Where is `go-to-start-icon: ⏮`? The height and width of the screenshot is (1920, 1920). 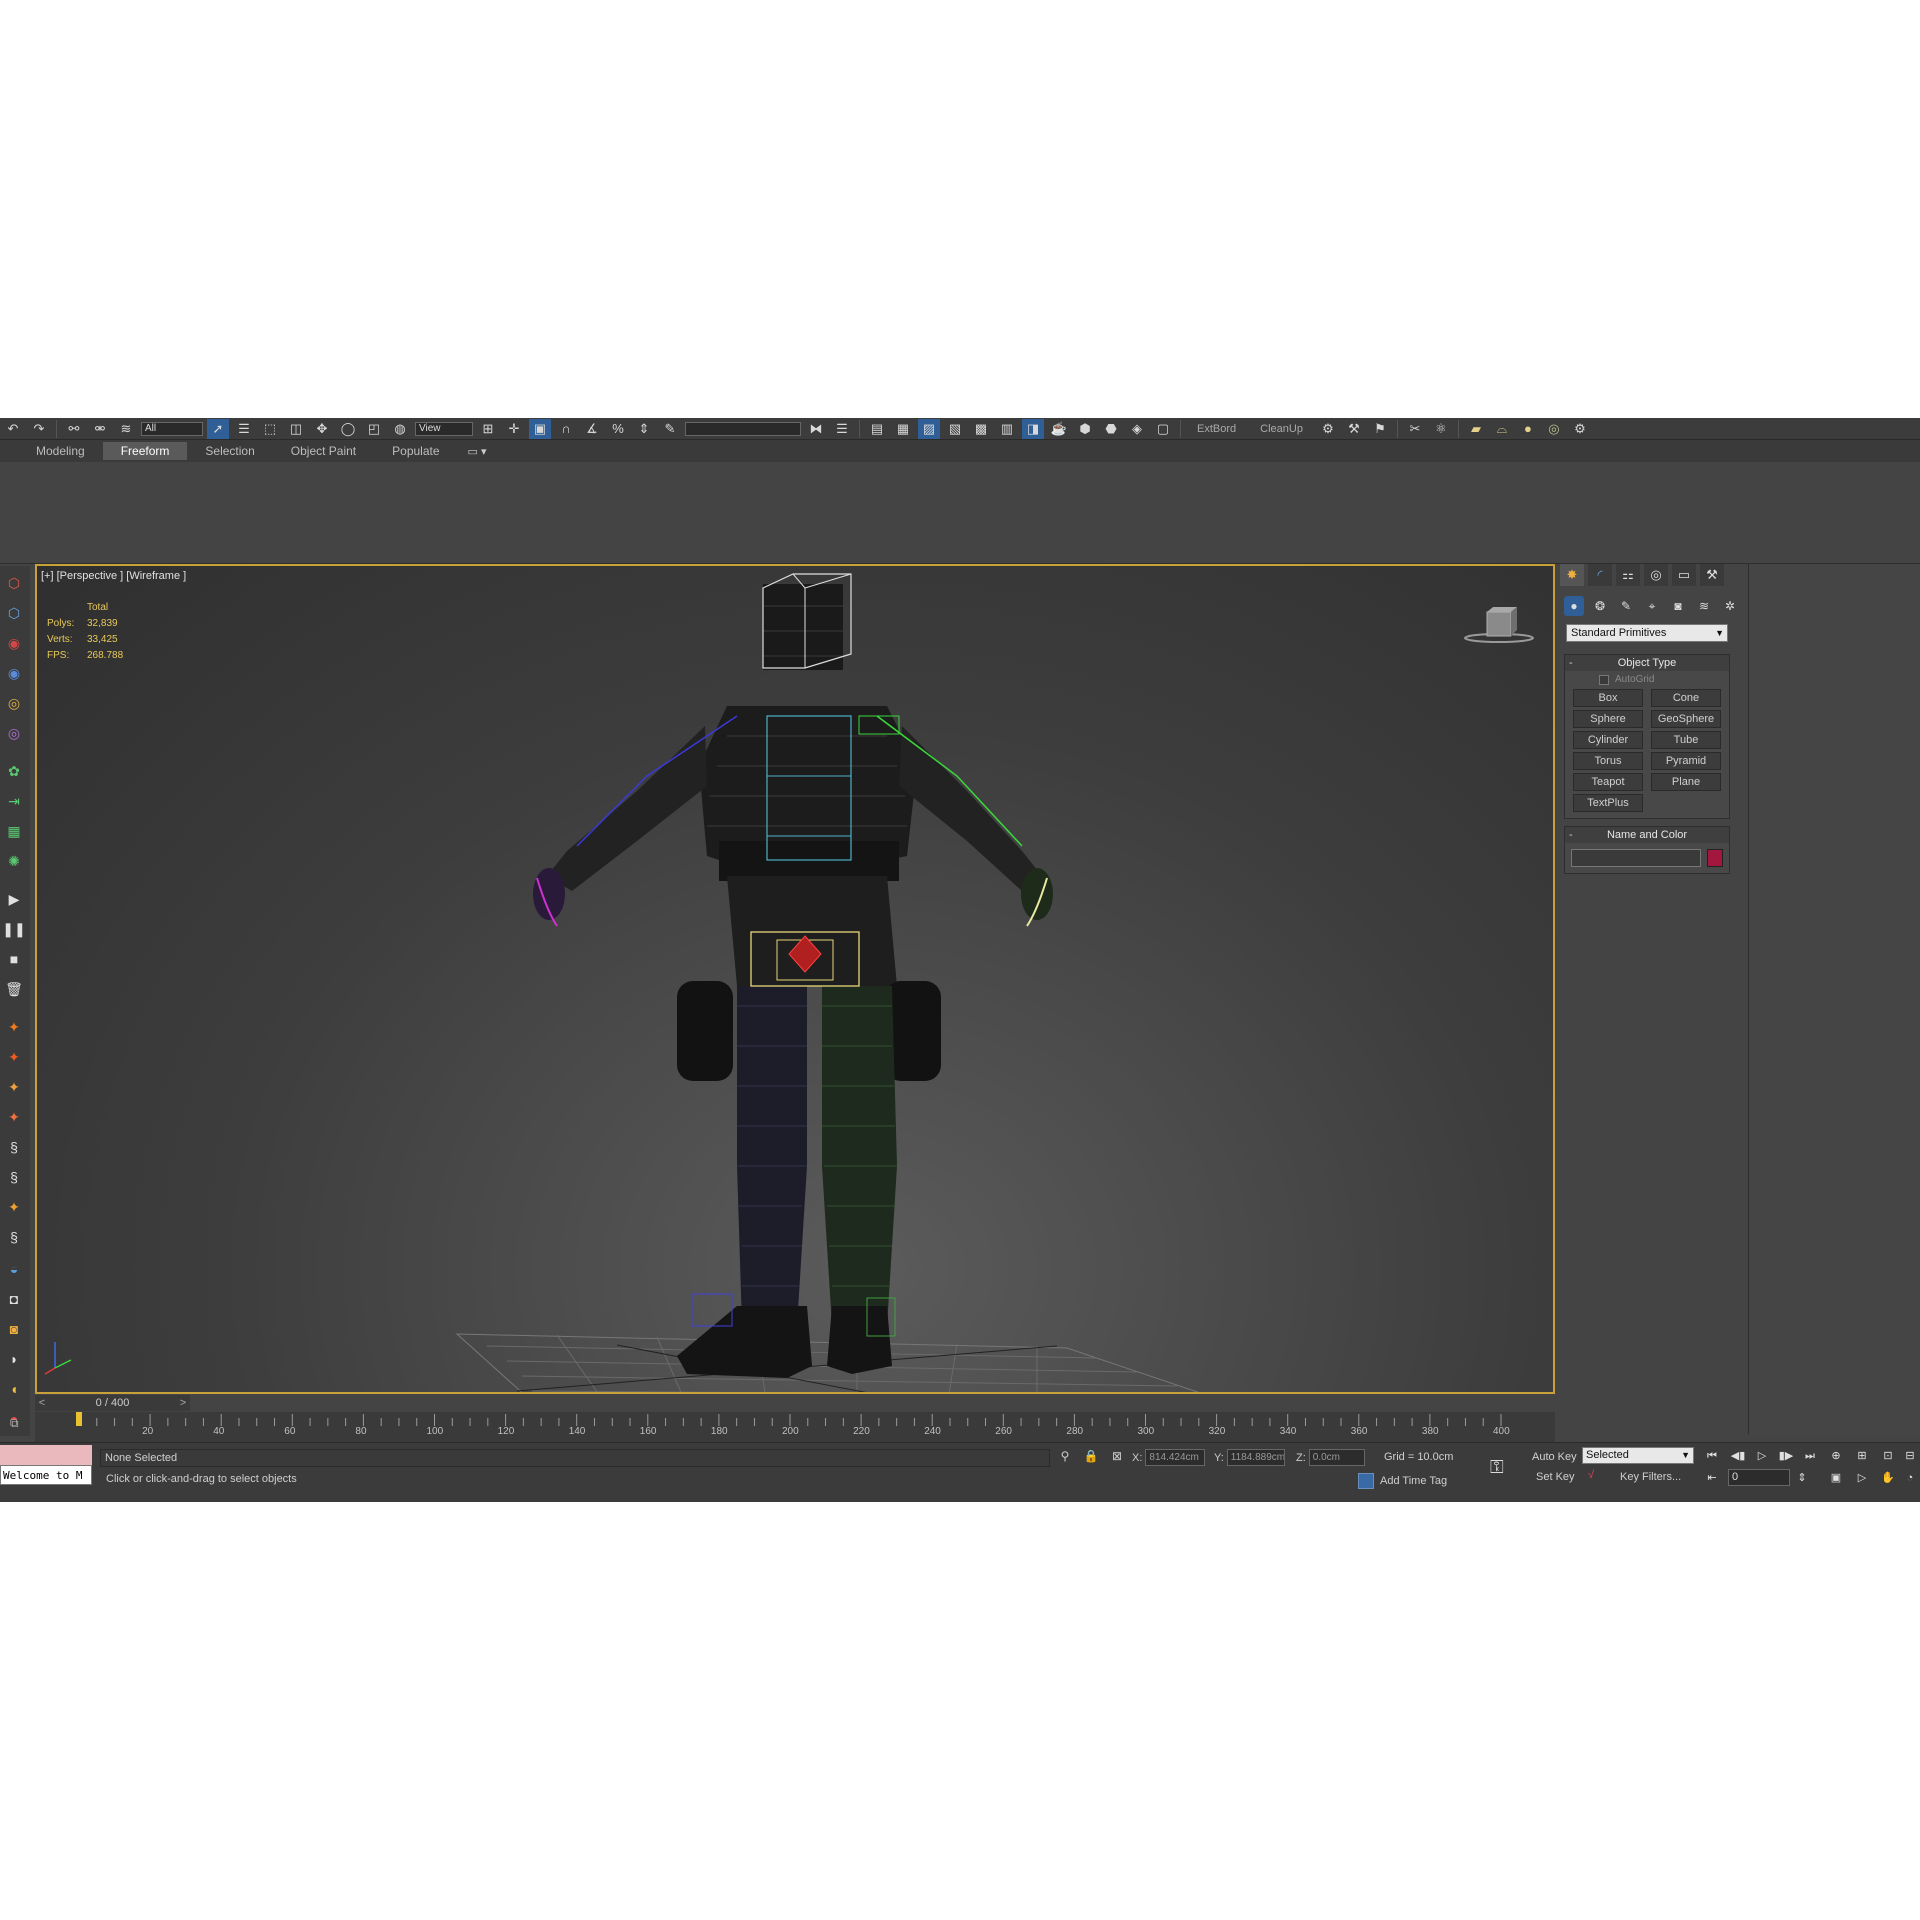
go-to-start-icon: ⏮ is located at coordinates (1712, 1456).